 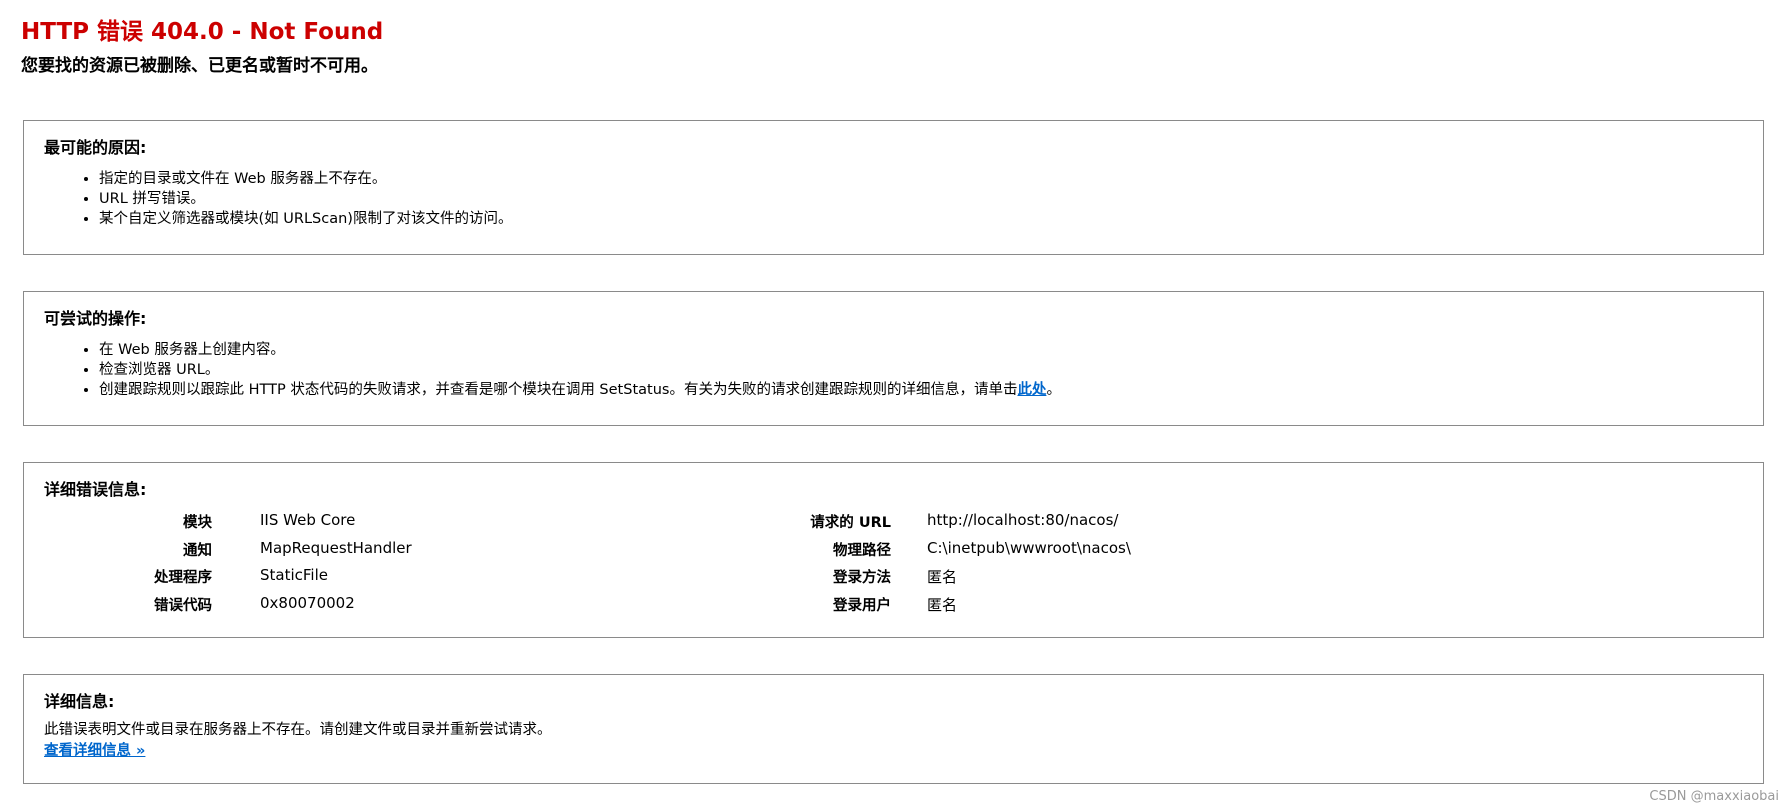 What do you see at coordinates (183, 578) in the screenshot?
I see `handler-label: 处理程序` at bounding box center [183, 578].